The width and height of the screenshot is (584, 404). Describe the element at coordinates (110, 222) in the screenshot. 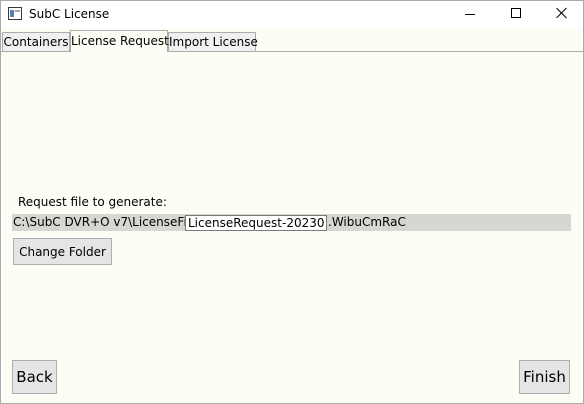

I see `folder-path-text: C:\SubC DVR+O v7\LicenseFiles\` at that location.